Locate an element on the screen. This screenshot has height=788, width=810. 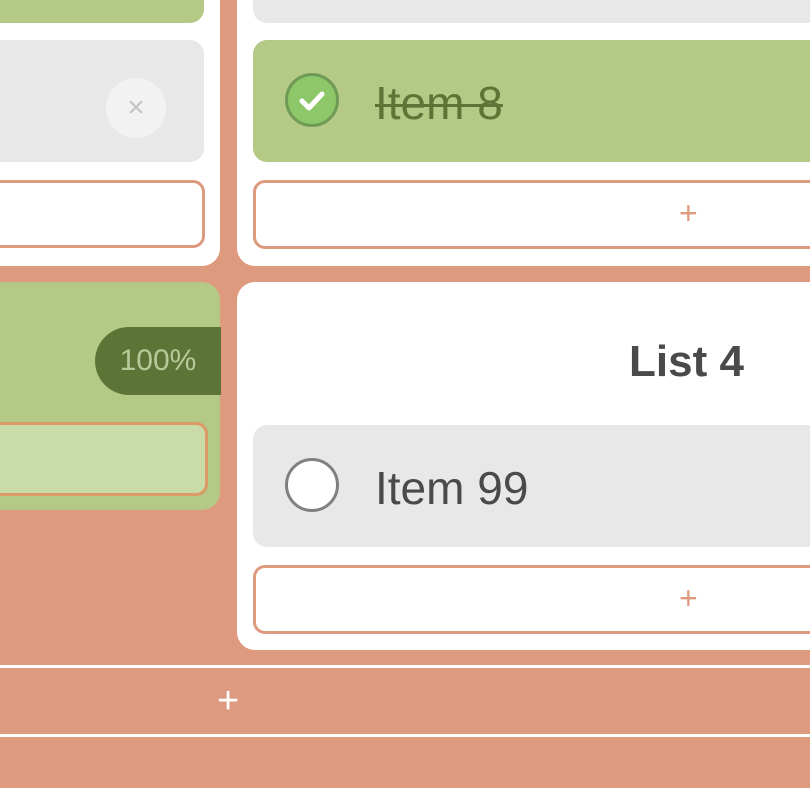
list-item-left-top-done is located at coordinates (102, 11).